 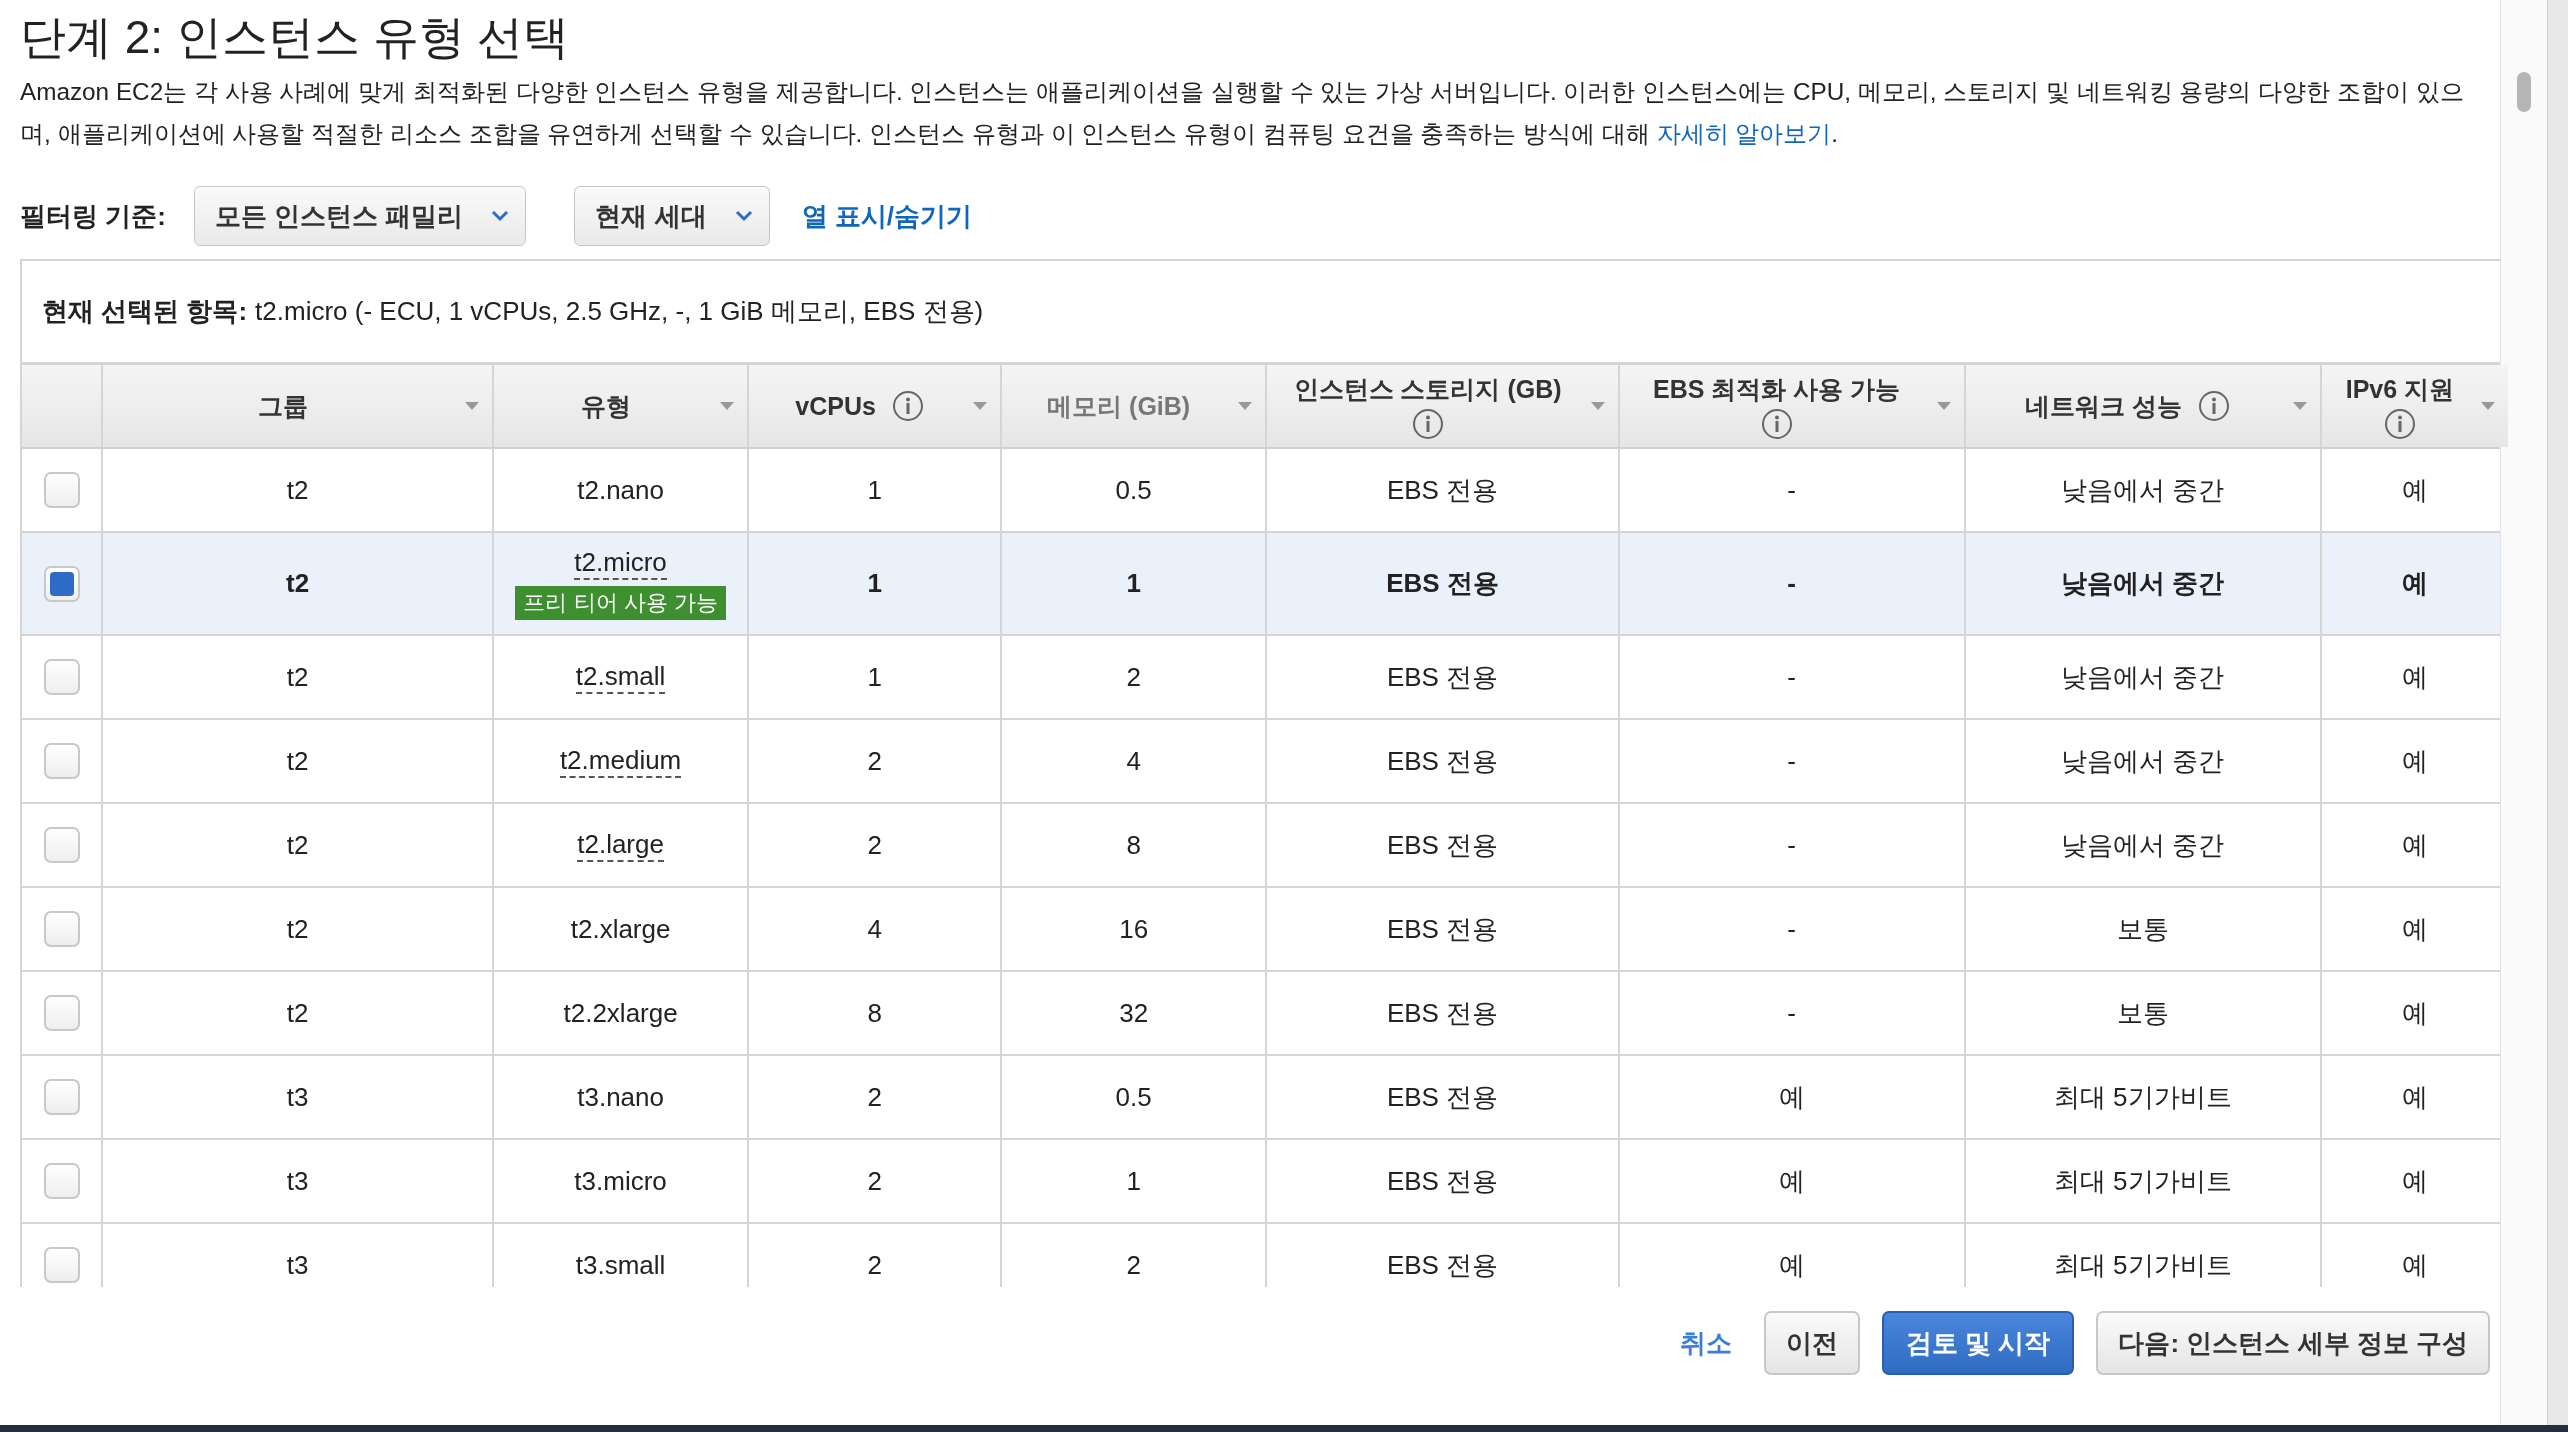 What do you see at coordinates (605, 406) in the screenshot?
I see `column-label: 유형` at bounding box center [605, 406].